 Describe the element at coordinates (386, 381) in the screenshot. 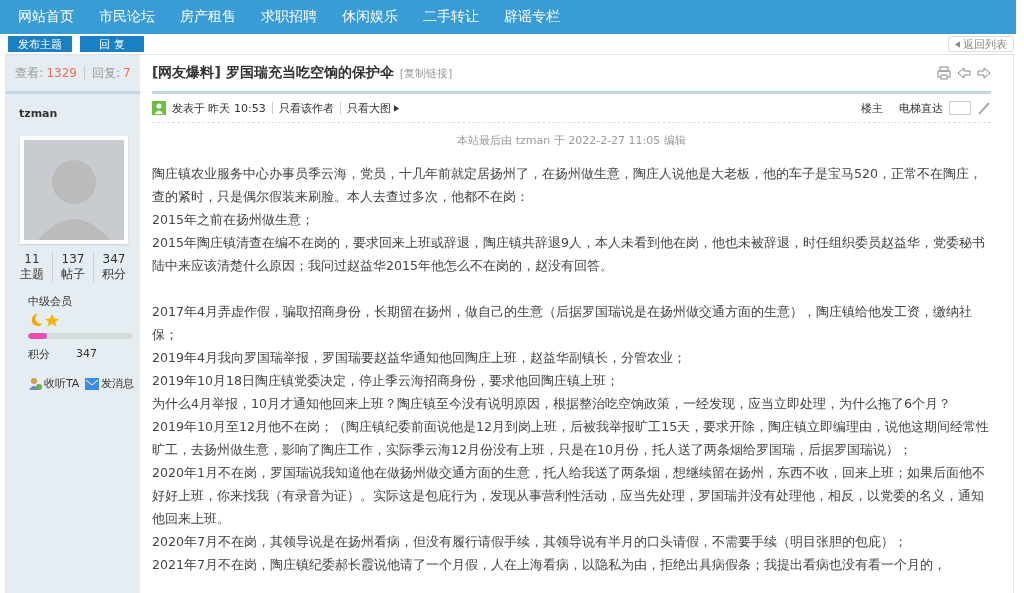

I see `post-paragraph: 2019年10月18日陶庄镇党委决定，停止季云海招商身份，要求他回陶庄镇上班；` at that location.